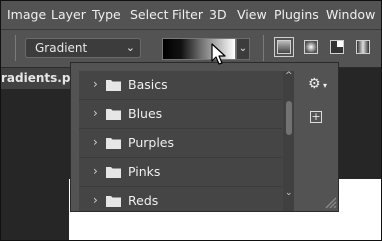 Image resolution: width=382 pixels, height=241 pixels. I want to click on gradient-mode-dropdown: Gradient ⌄, so click(83, 48).